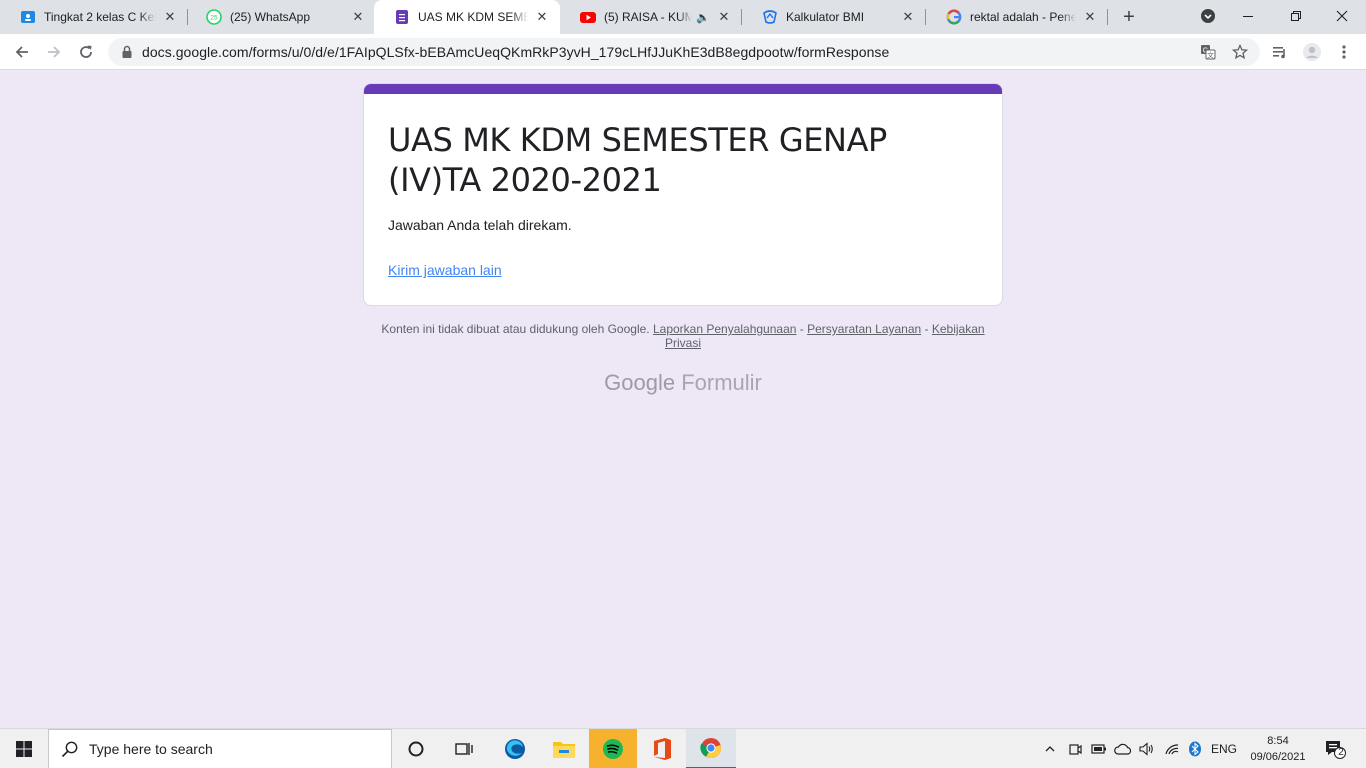  I want to click on office-icon, so click(662, 749).